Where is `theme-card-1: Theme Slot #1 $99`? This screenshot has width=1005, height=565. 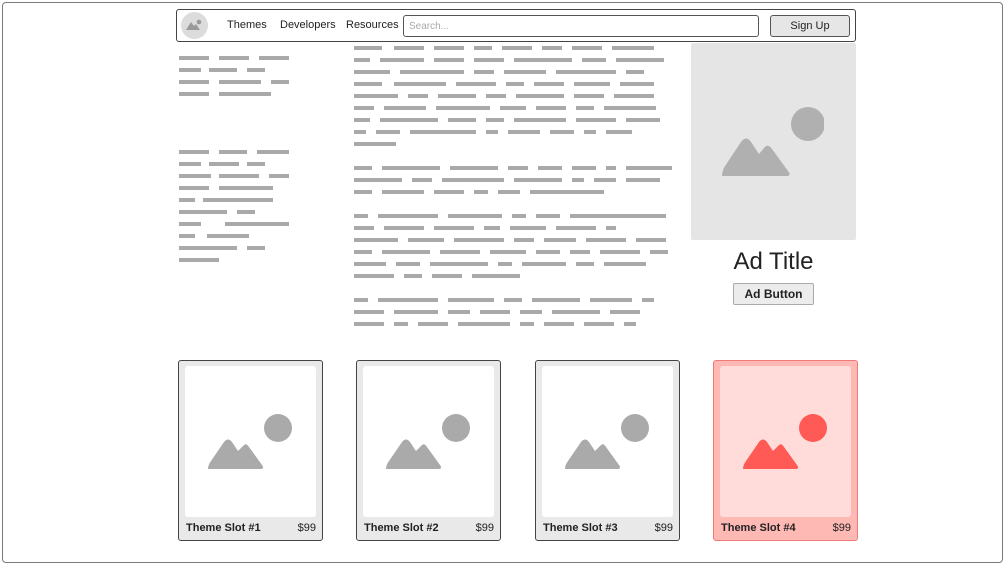
theme-card-1: Theme Slot #1 $99 is located at coordinates (250, 450).